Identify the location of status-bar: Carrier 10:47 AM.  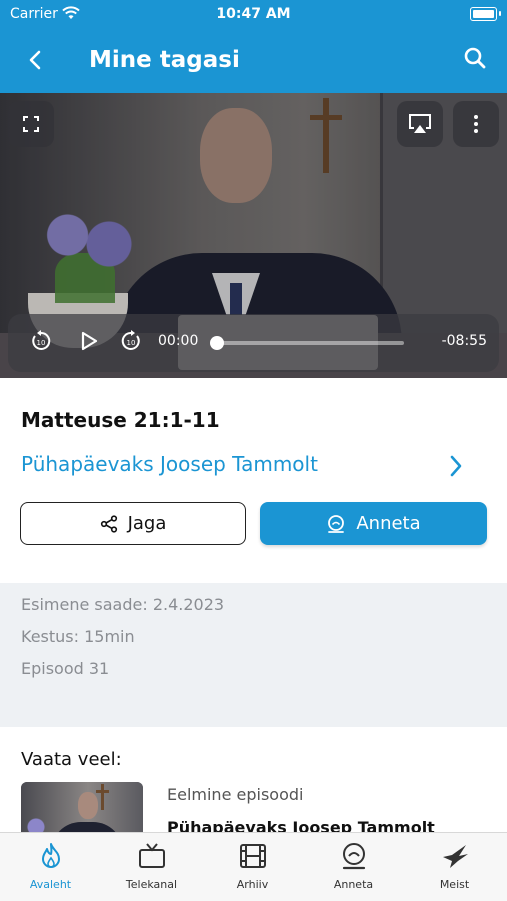
(253, 14).